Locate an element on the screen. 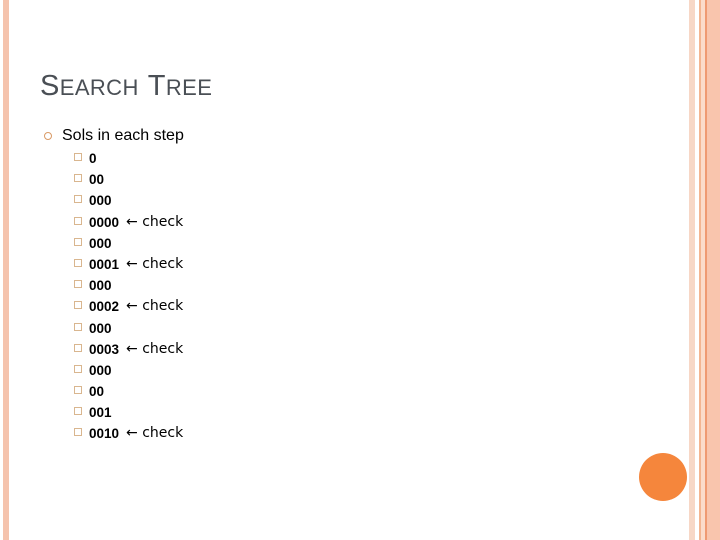  list-item-label: 0010 is located at coordinates (104, 434).